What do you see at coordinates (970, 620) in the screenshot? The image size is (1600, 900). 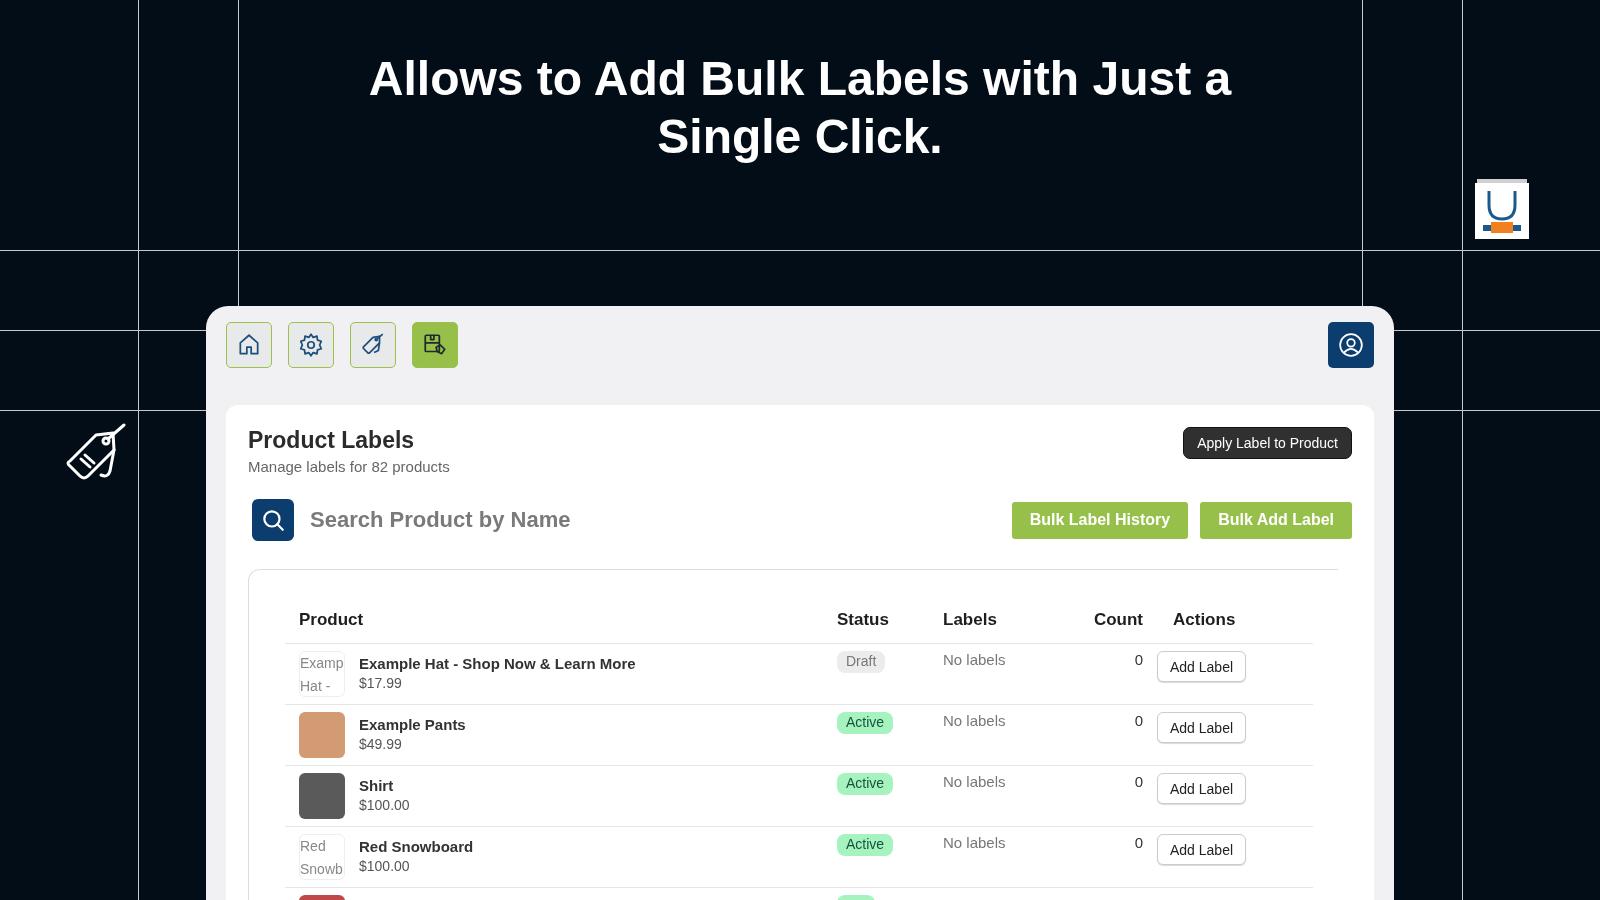 I see `column-header: Labels` at bounding box center [970, 620].